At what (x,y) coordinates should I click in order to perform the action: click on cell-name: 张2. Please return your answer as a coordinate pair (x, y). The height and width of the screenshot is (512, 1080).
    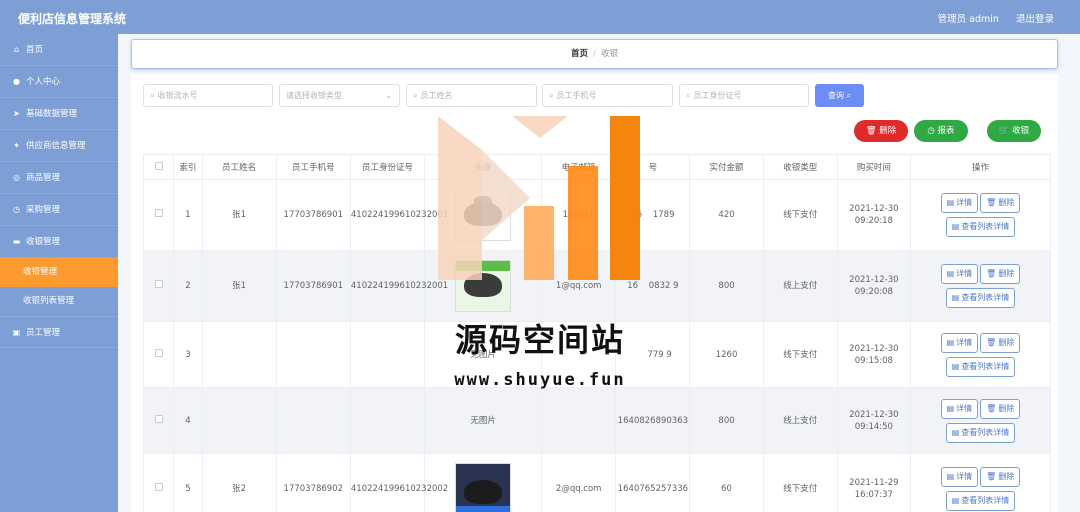
    Looking at the image, I should click on (239, 482).